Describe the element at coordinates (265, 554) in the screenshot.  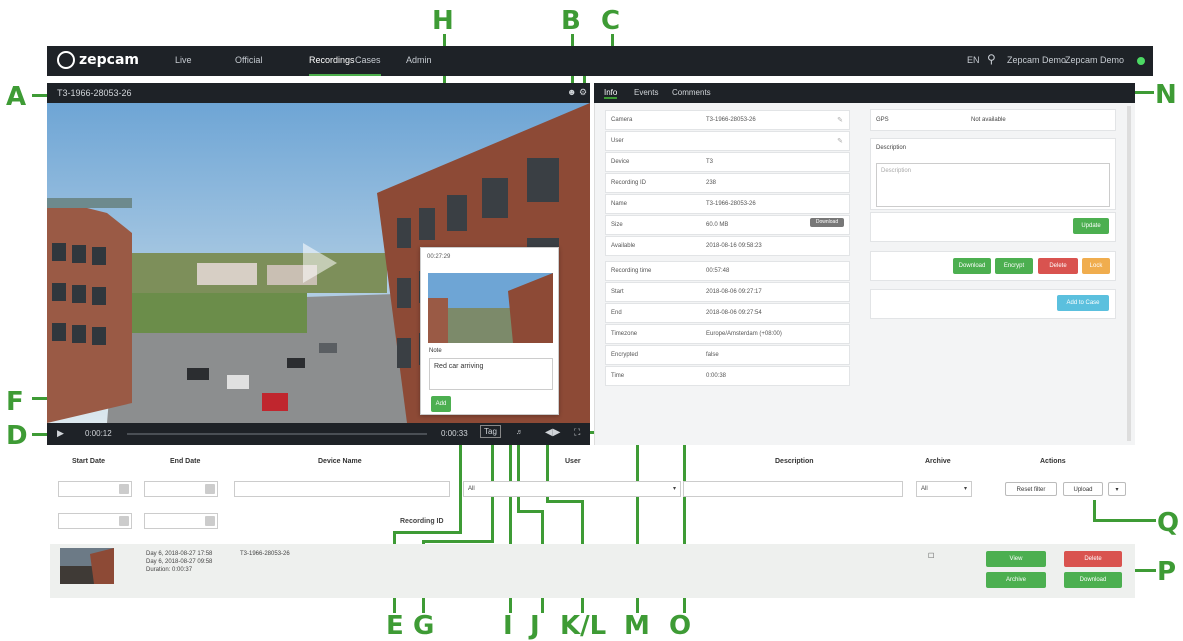
I see `row-name: T3-1966-28053-26` at that location.